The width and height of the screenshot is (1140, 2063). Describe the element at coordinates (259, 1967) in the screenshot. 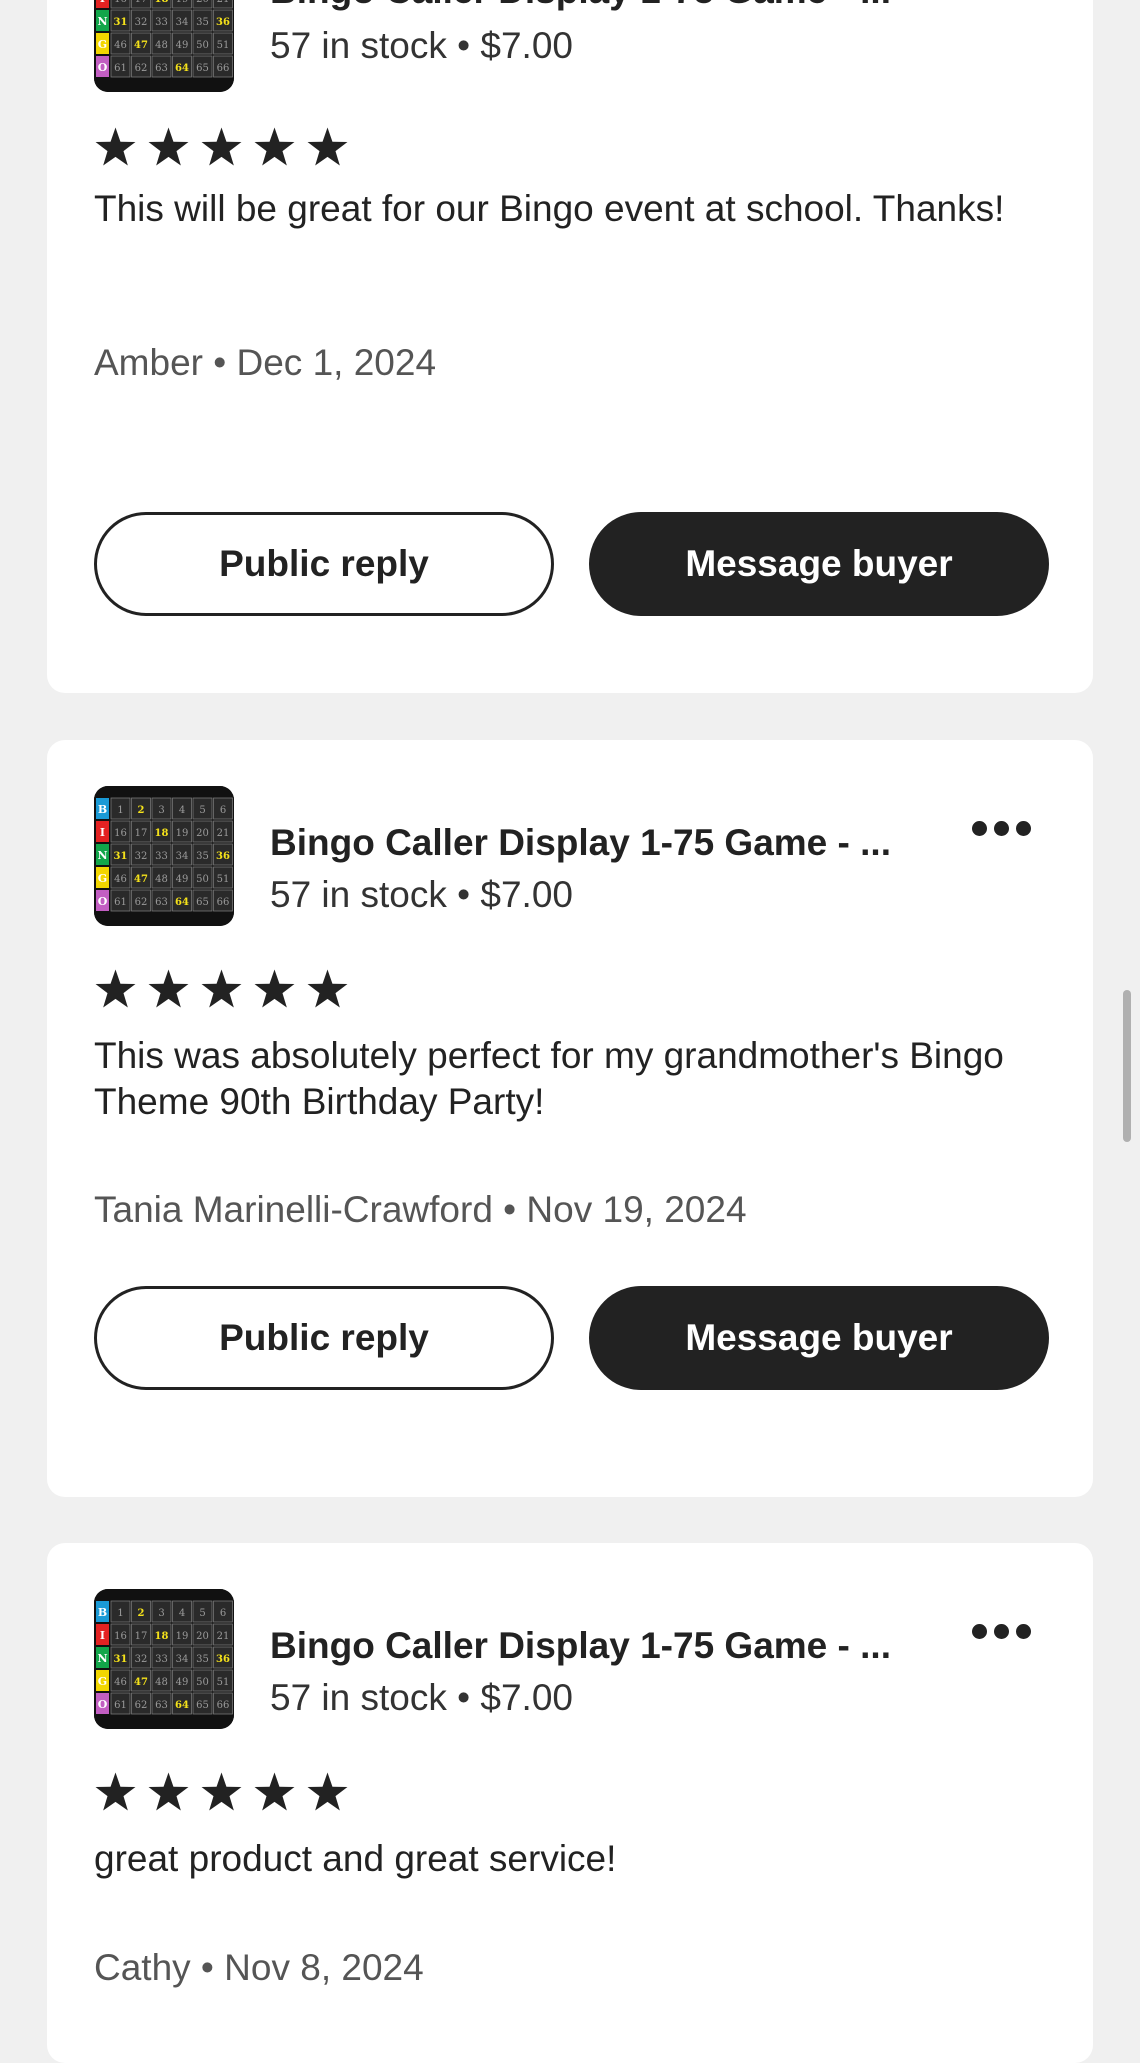

I see `review-byline: Cathy • Nov 8, 2024` at that location.